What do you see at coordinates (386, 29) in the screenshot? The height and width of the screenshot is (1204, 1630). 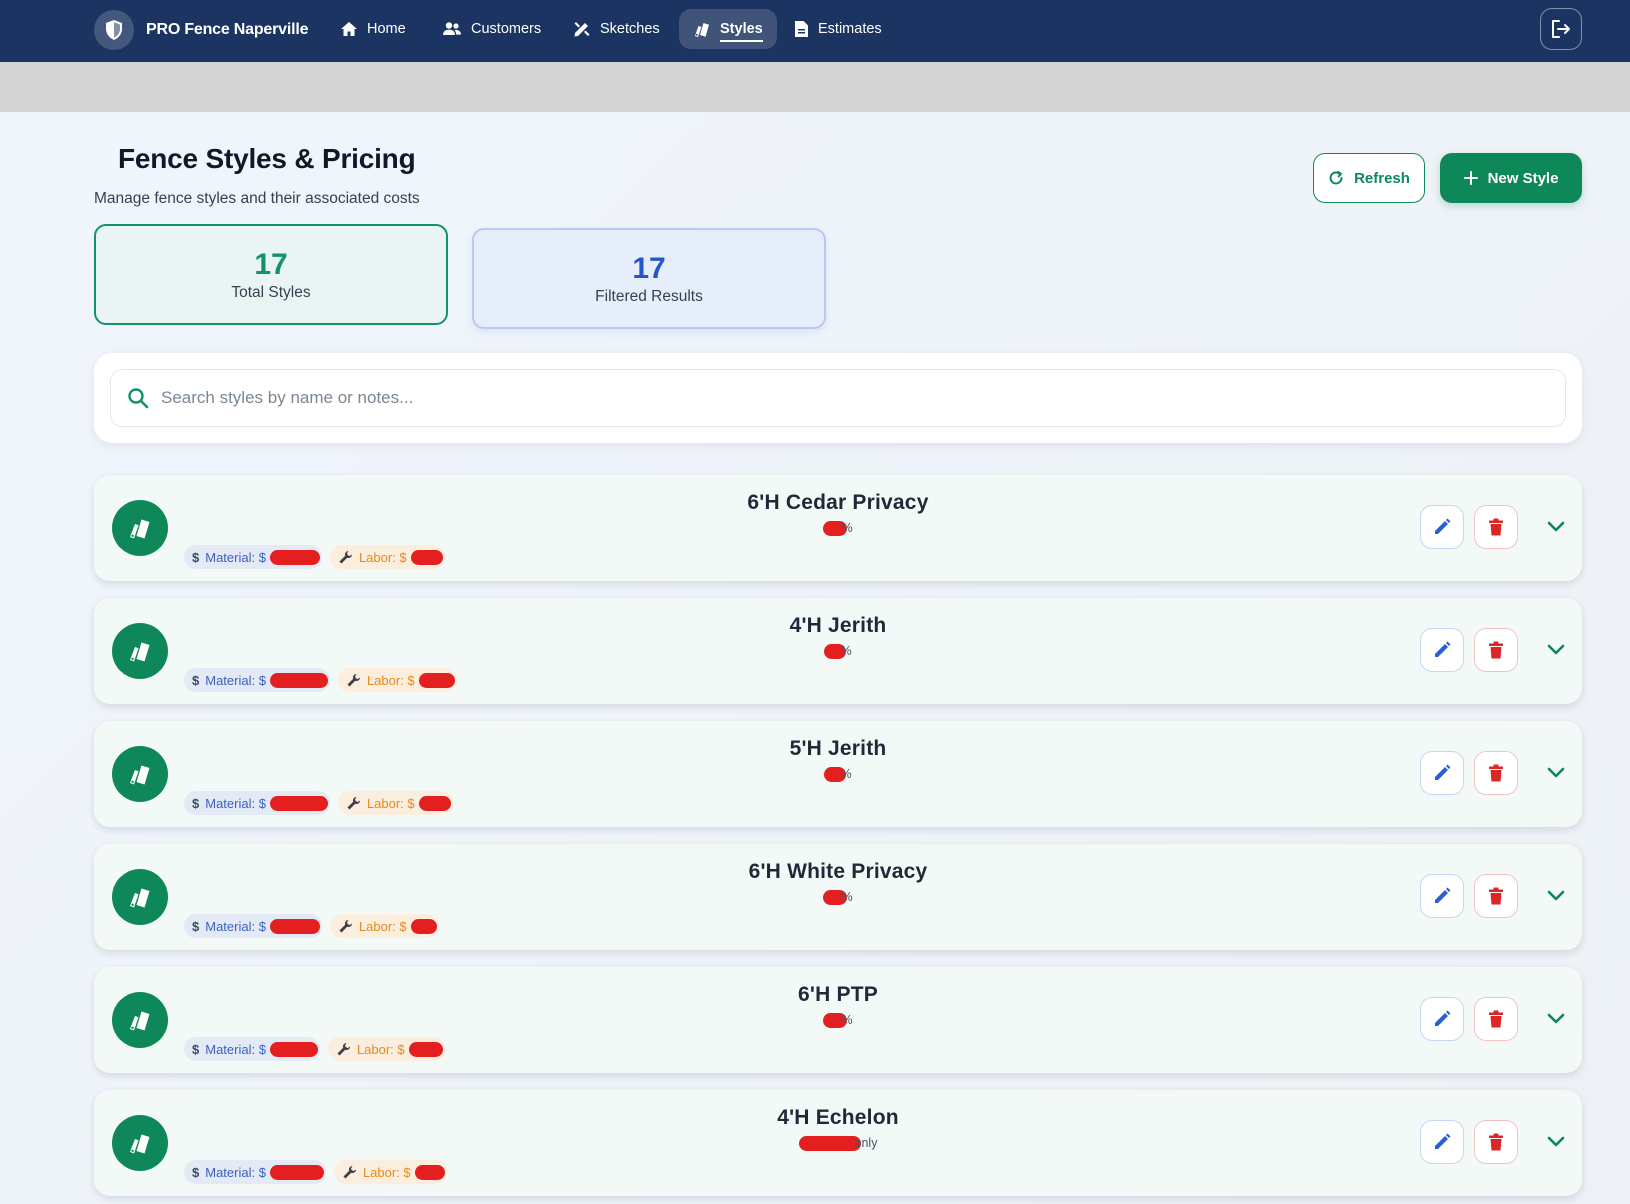 I see `nav-home-label: Home` at bounding box center [386, 29].